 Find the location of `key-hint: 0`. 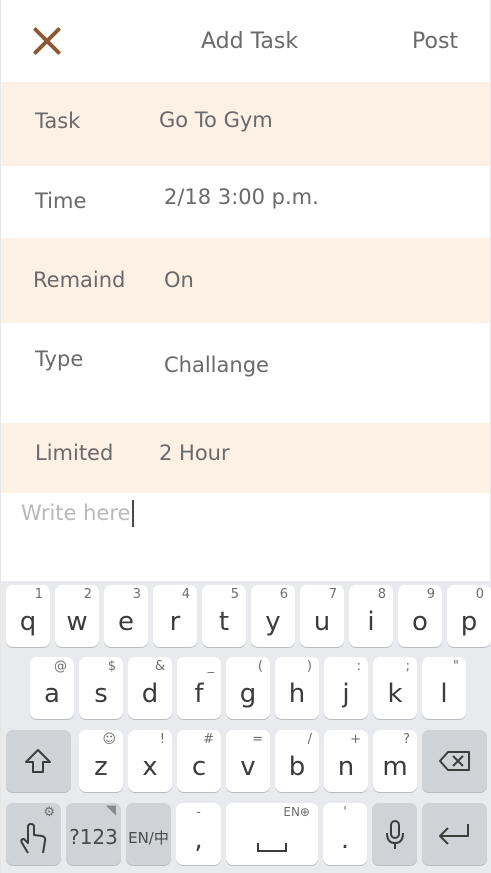

key-hint: 0 is located at coordinates (479, 594).